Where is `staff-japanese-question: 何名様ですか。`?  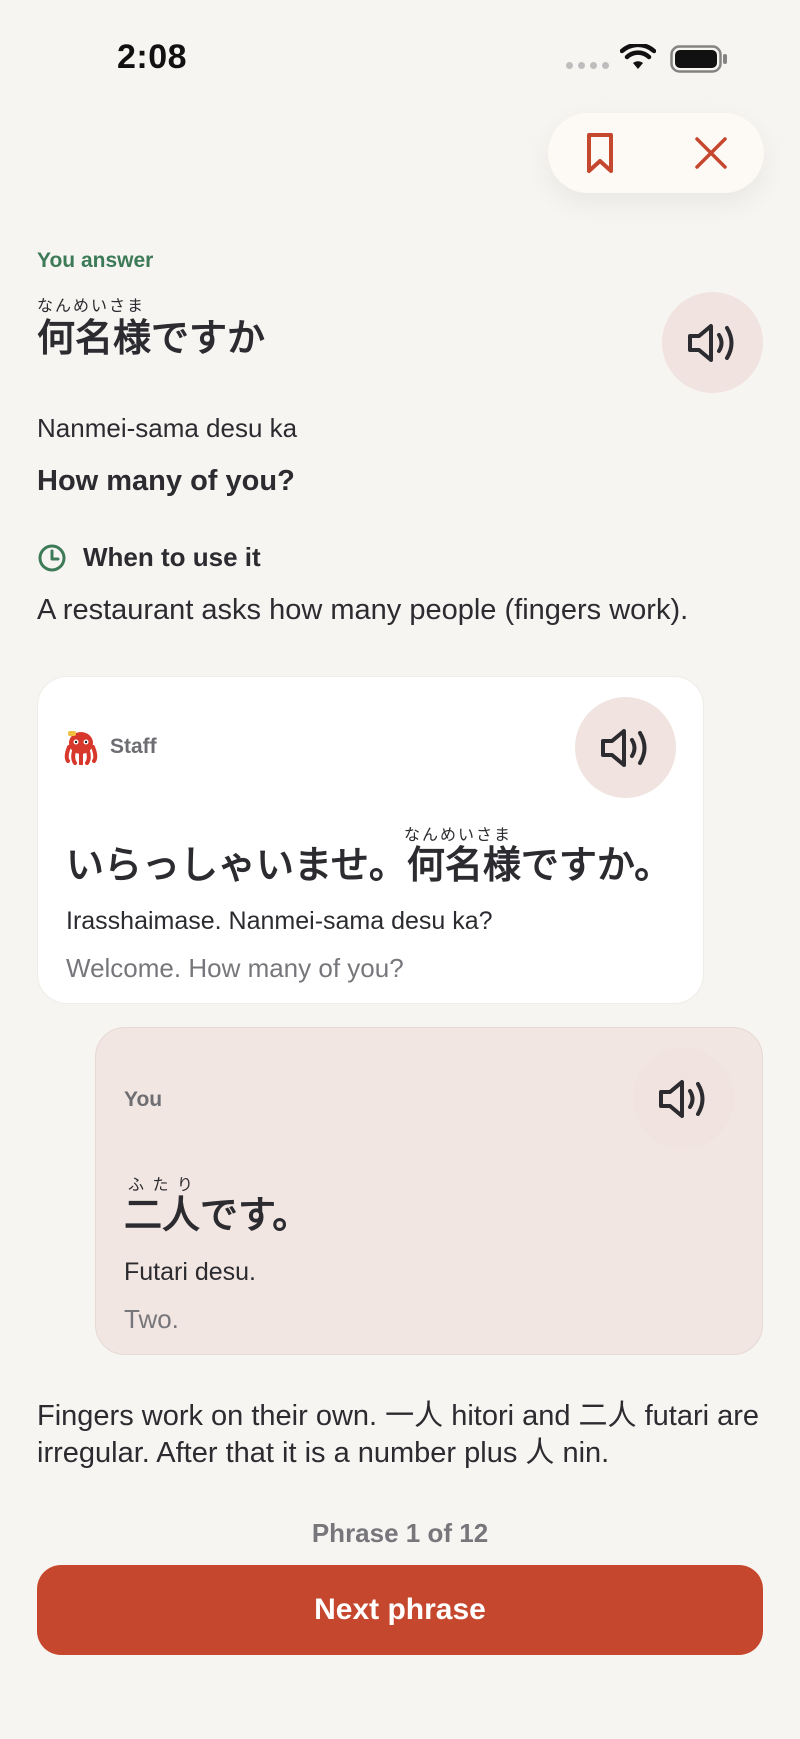 staff-japanese-question: 何名様ですか。 is located at coordinates (539, 865).